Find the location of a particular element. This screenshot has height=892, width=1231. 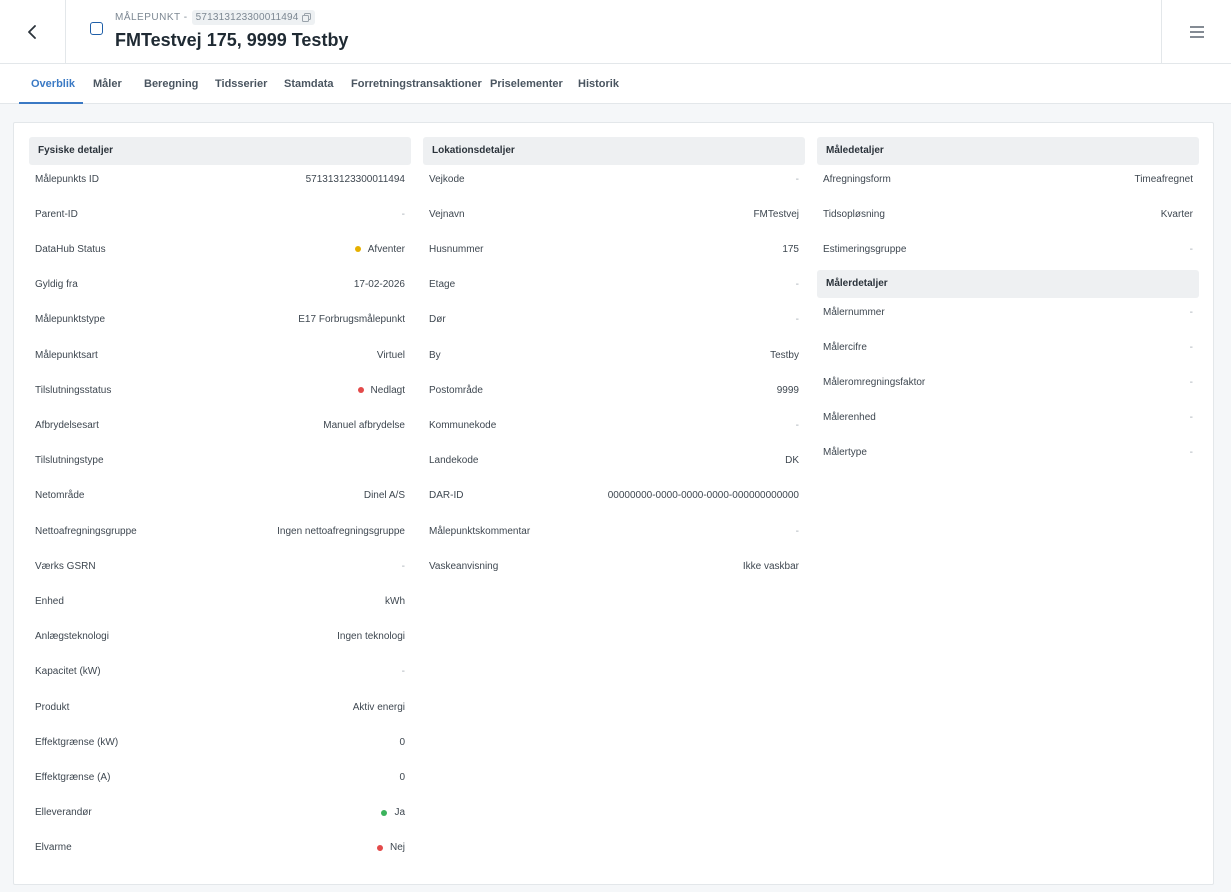

detail-label: Målertype is located at coordinates (845, 453).